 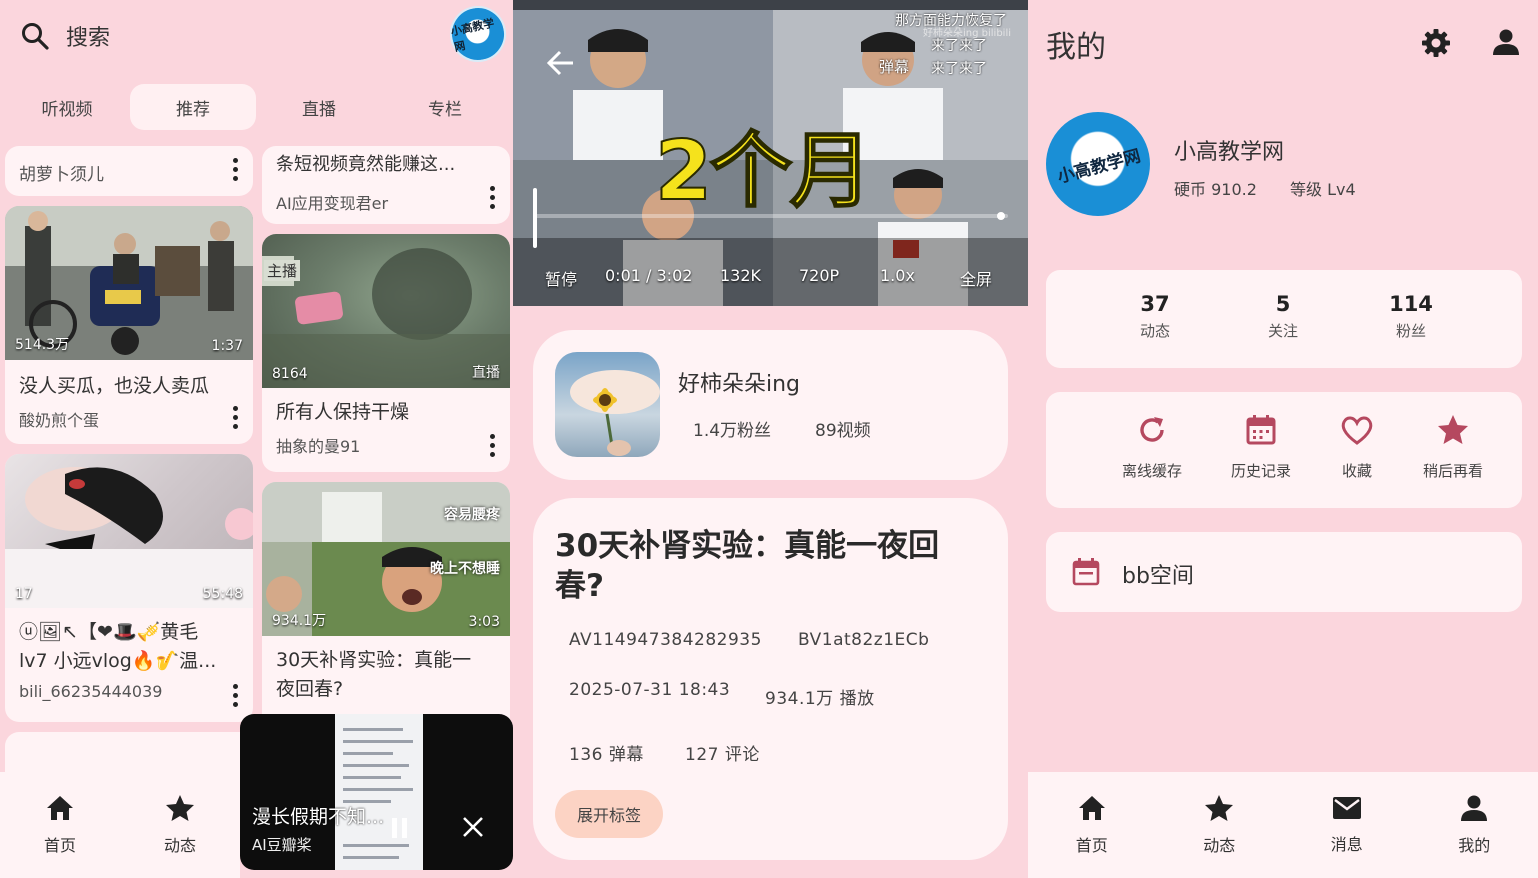 What do you see at coordinates (478, 34) in the screenshot?
I see `user-avatar: 小高教学网` at bounding box center [478, 34].